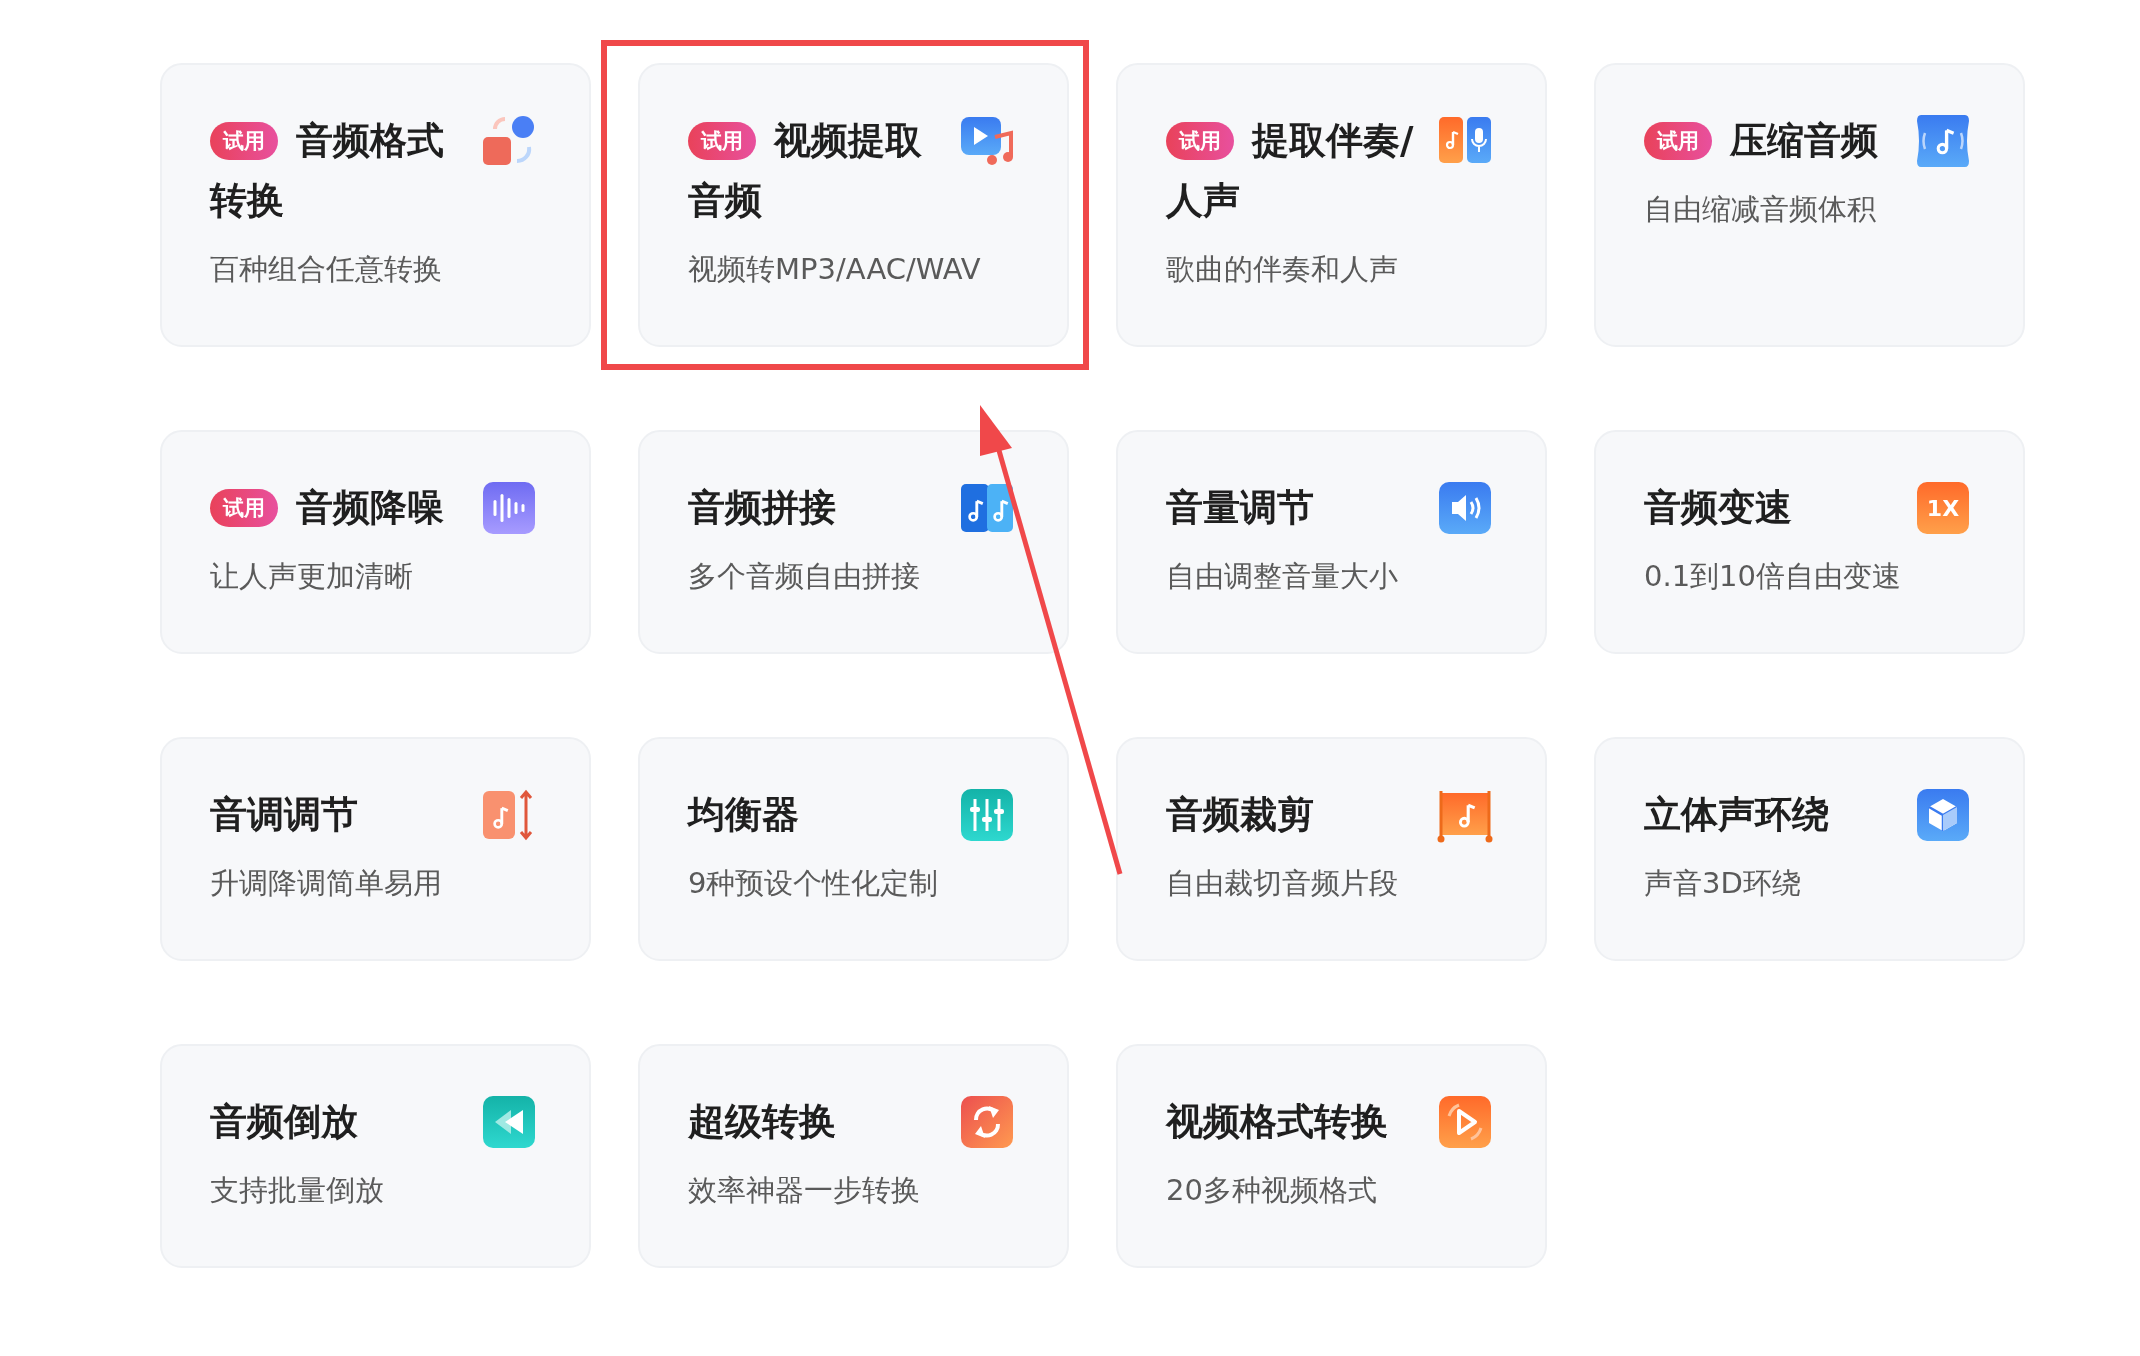 The image size is (2140, 1356). Describe the element at coordinates (1282, 883) in the screenshot. I see `card-description: 自由裁切音频片段` at that location.